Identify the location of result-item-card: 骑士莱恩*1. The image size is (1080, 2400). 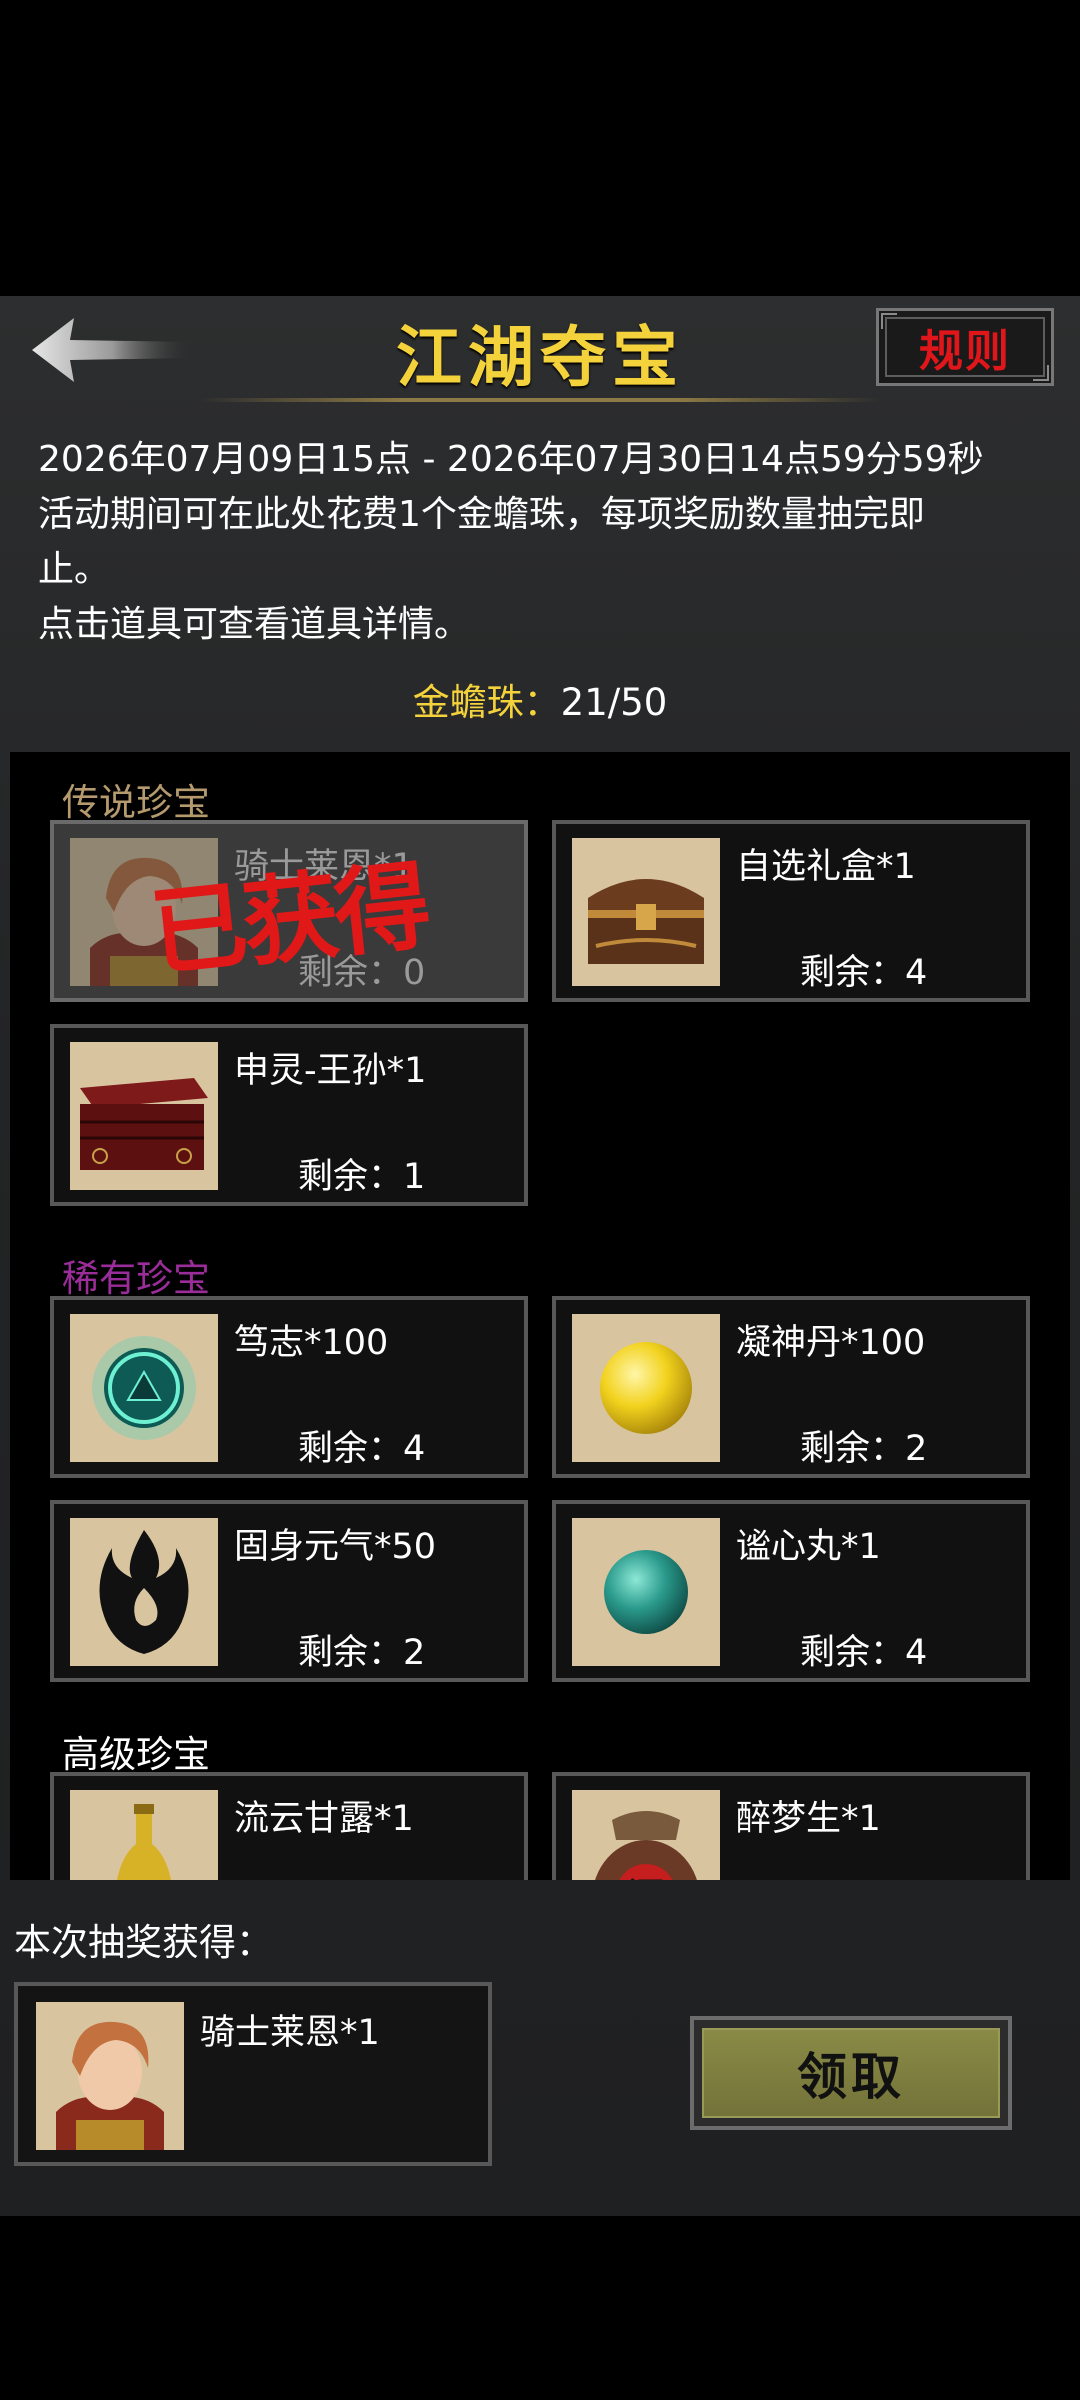
(253, 2074).